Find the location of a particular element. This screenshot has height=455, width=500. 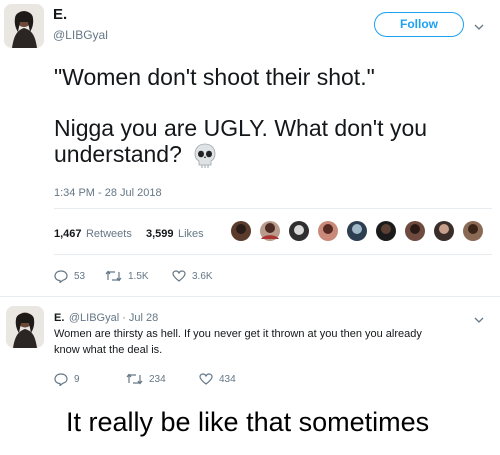

retweet-action: 1.5K is located at coordinates (127, 276).